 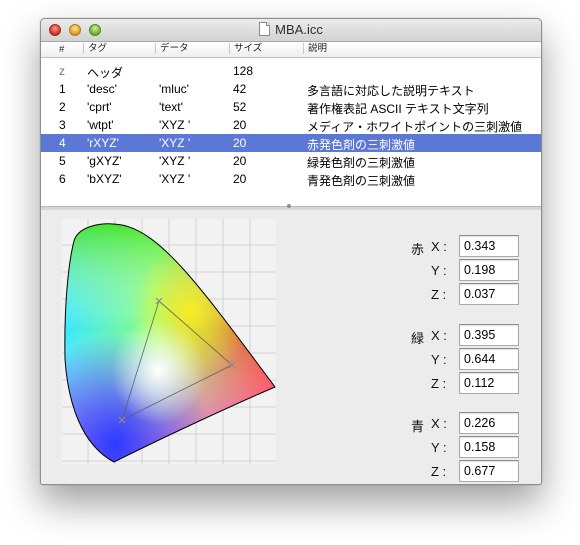 What do you see at coordinates (489, 423) in the screenshot?
I see `blue-x-field: 0.226` at bounding box center [489, 423].